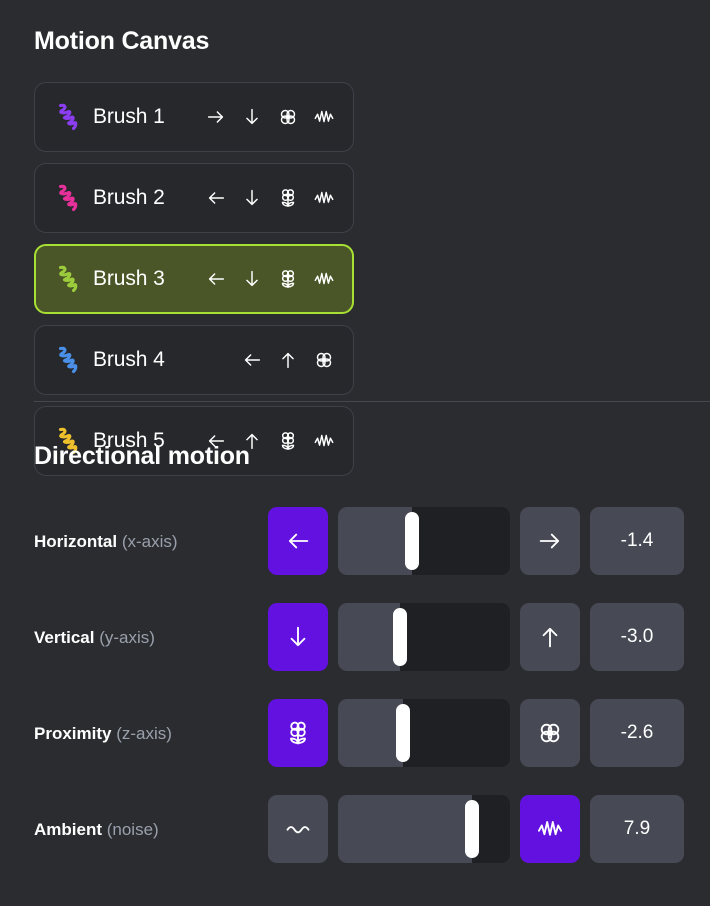 Image resolution: width=710 pixels, height=906 pixels. I want to click on motion-row-label-sub: (y-axis), so click(127, 637).